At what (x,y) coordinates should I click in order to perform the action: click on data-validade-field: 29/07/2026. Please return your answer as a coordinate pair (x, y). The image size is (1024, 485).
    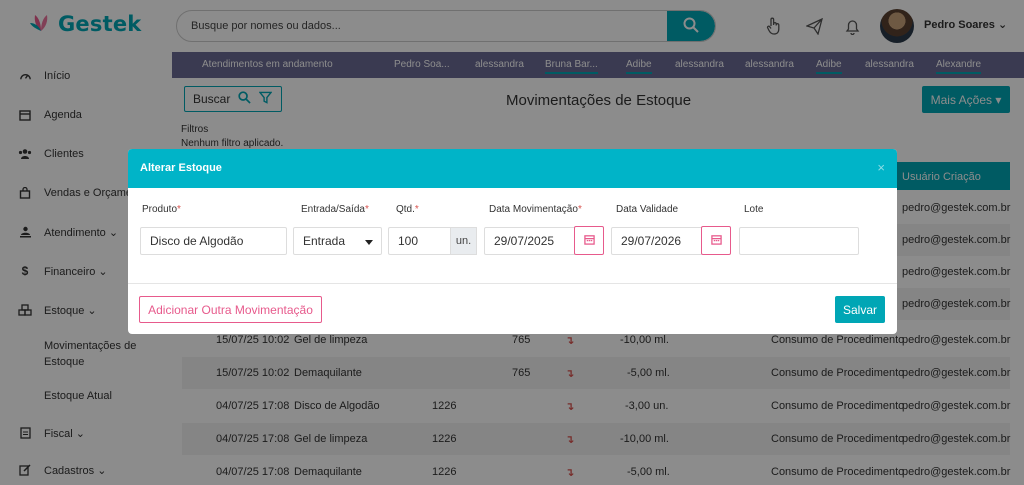
    Looking at the image, I should click on (657, 241).